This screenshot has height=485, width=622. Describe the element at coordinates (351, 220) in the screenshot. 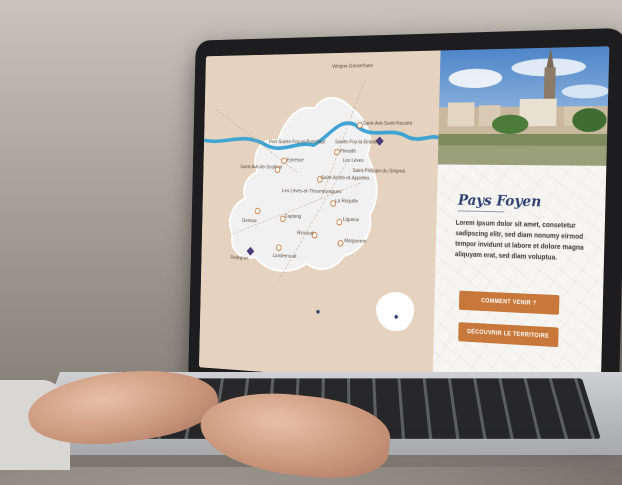

I see `map-label: Ligueux` at that location.